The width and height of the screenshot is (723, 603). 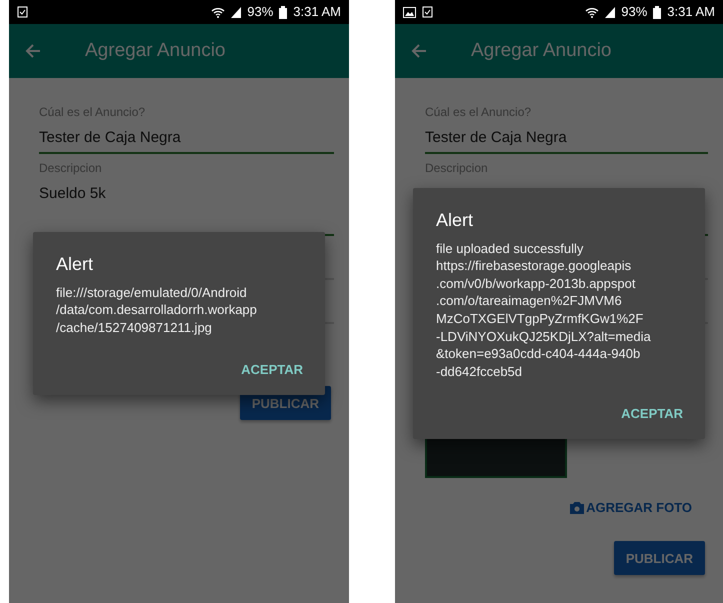 What do you see at coordinates (157, 310) in the screenshot?
I see `dialog-message: file:///storage/emulated/0/Android /data/com.desarrolladorrh.workapp /cache/1527409871211.jpg` at bounding box center [157, 310].